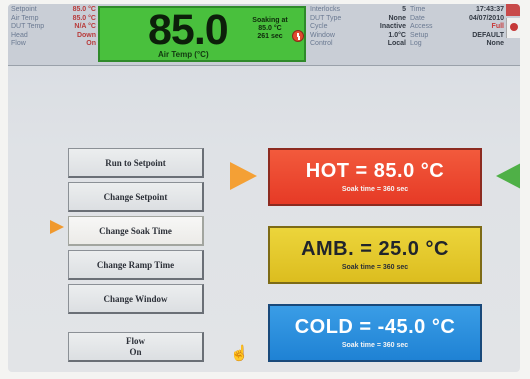 Image resolution: width=530 pixels, height=379 pixels. I want to click on access-value: Full, so click(497, 27).